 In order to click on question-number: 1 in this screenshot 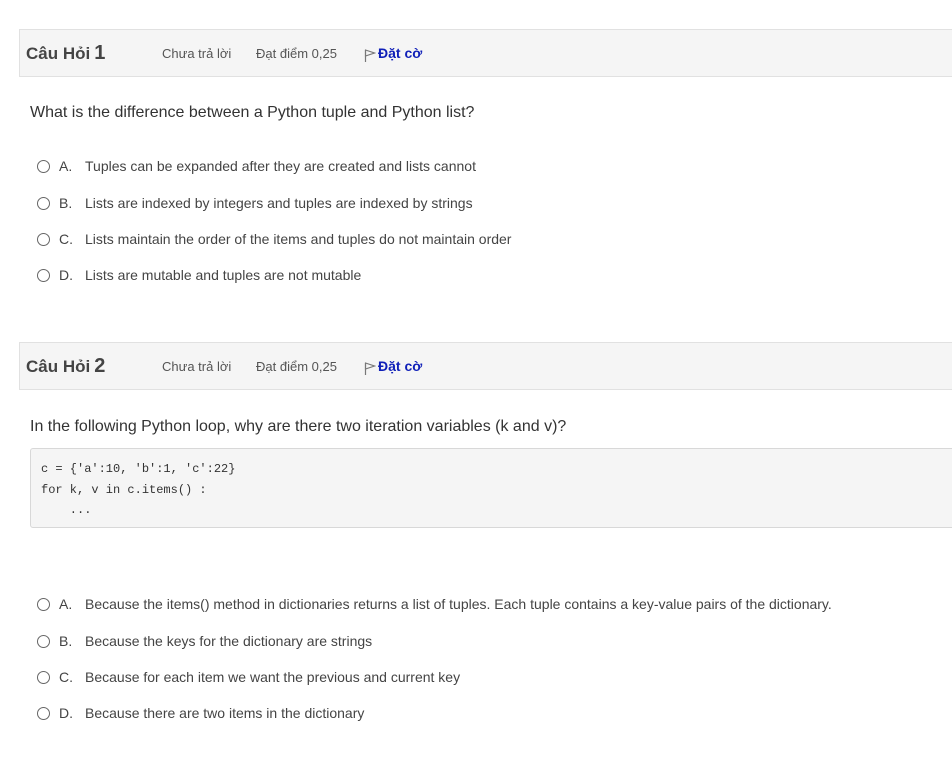, I will do `click(100, 53)`.